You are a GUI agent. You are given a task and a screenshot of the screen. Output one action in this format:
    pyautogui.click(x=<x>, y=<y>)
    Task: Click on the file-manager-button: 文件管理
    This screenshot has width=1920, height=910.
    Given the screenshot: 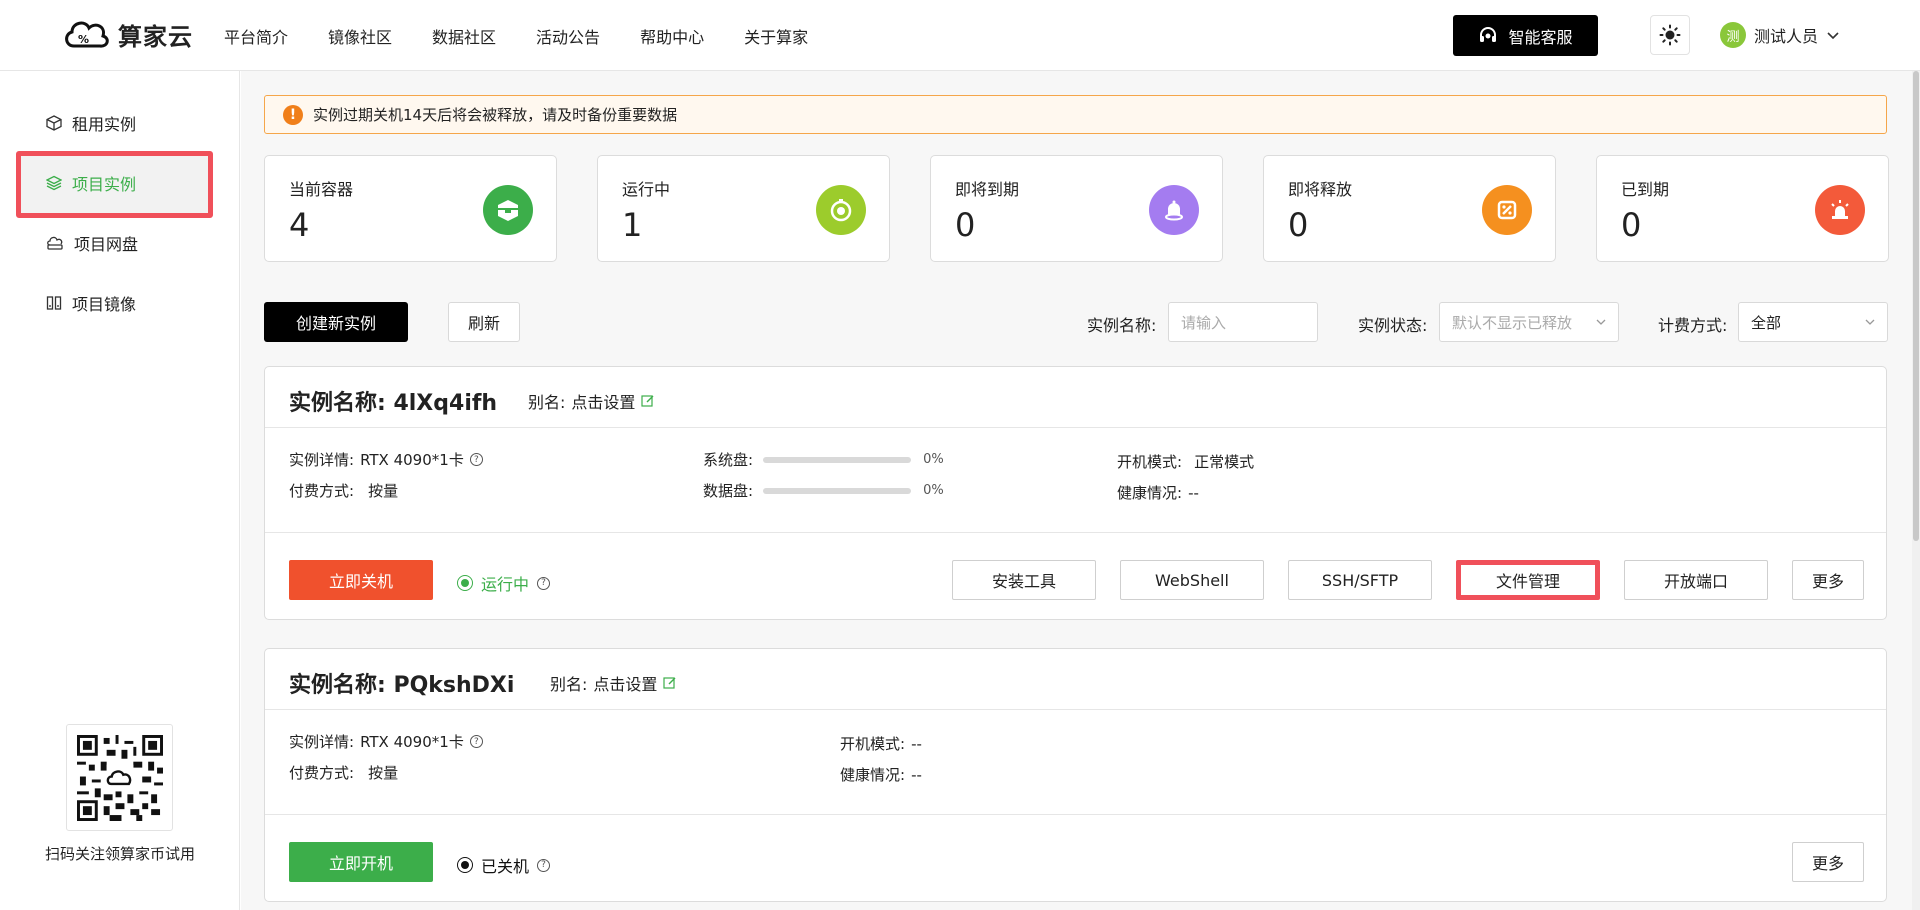 What is the action you would take?
    pyautogui.click(x=1528, y=580)
    